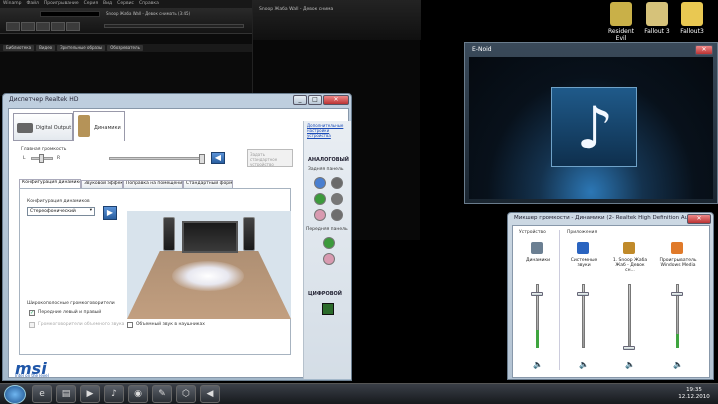 This screenshot has width=718, height=404. I want to click on speaker-device-icon, so click(537, 248).